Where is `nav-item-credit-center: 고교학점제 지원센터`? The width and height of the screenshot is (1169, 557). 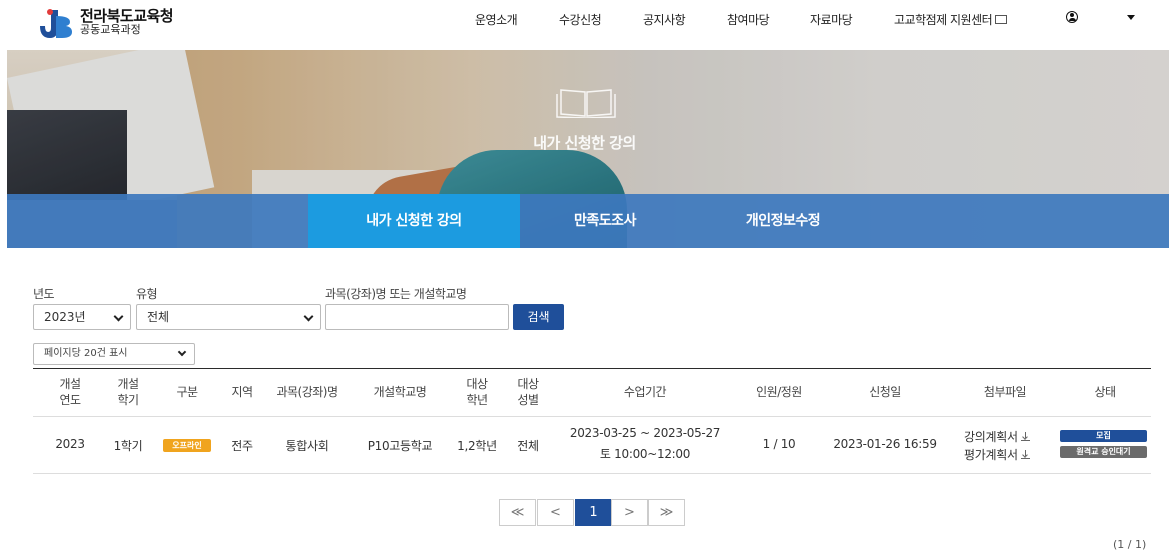
nav-item-credit-center: 고교학점제 지원센터 is located at coordinates (951, 19).